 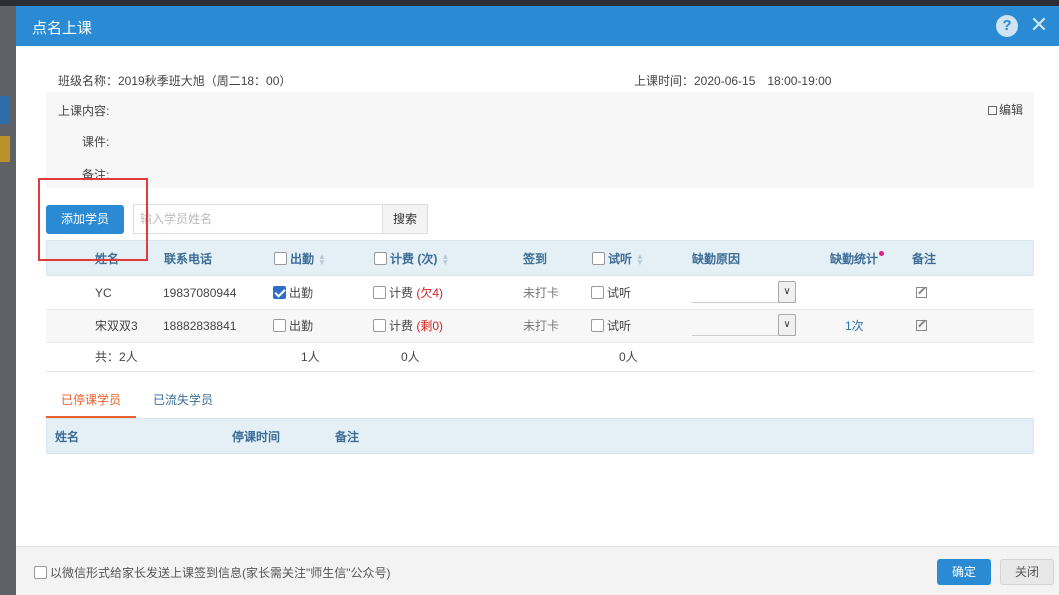 What do you see at coordinates (854, 326) in the screenshot?
I see `absence-stats: 1次` at bounding box center [854, 326].